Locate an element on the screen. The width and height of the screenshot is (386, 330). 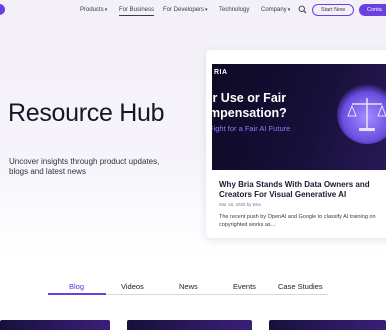
nav-technology-label: Technology is located at coordinates (234, 10).